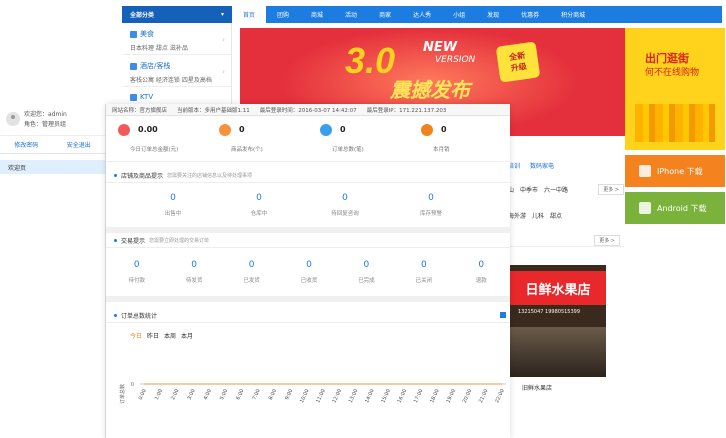  Describe the element at coordinates (308, 110) in the screenshot. I see `last-login-time: 最后登录时间：2016-03-07 14:42:07` at that location.